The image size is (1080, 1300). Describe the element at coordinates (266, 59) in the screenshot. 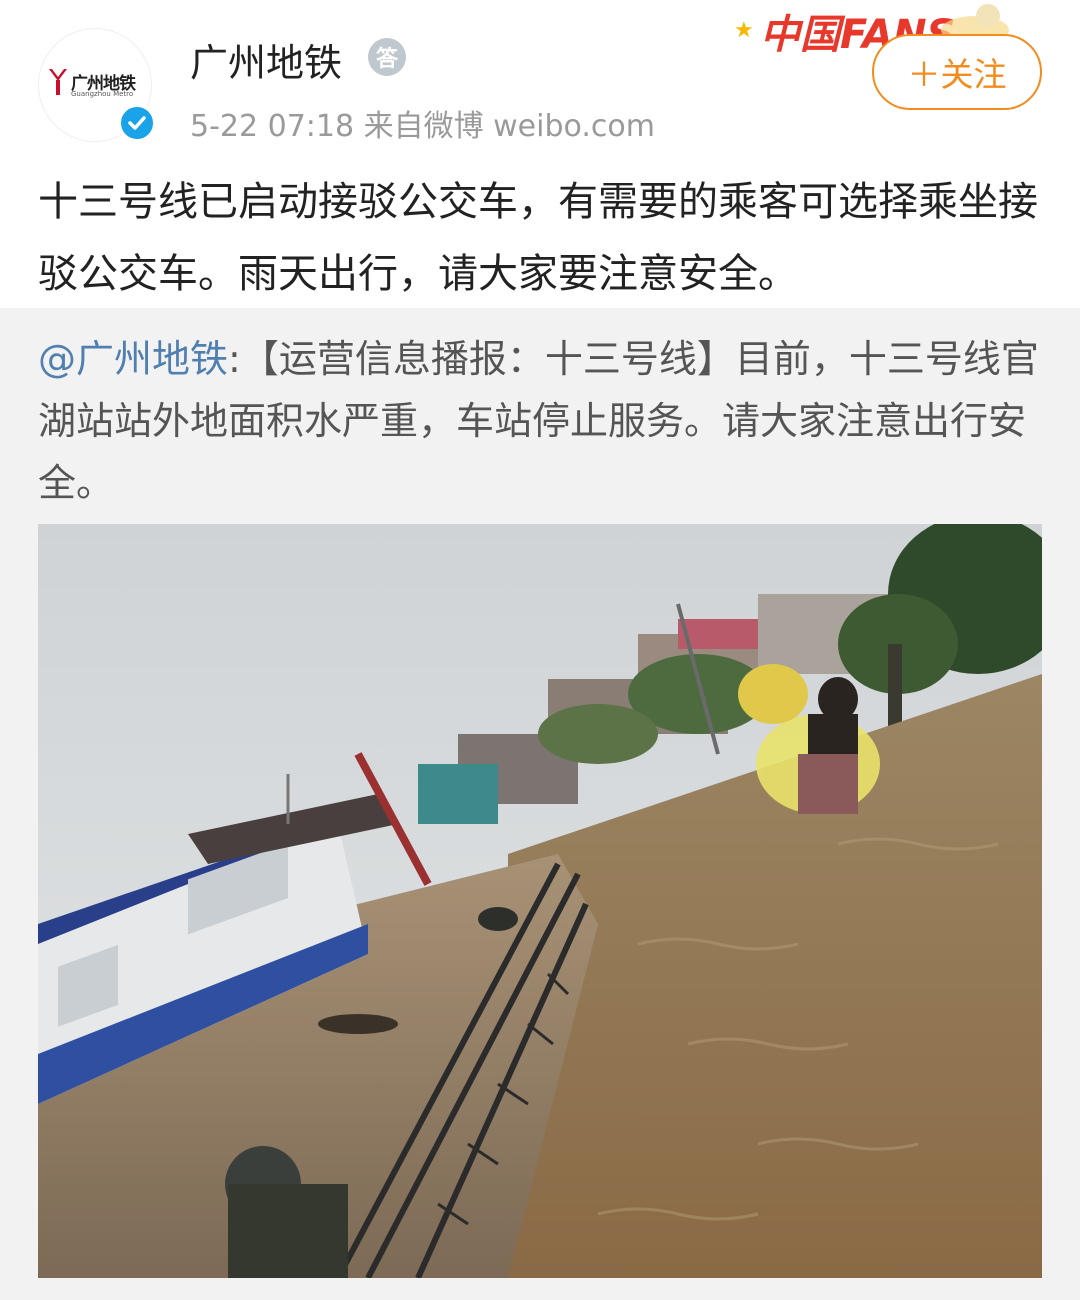

I see `account-name: 广州地铁` at that location.